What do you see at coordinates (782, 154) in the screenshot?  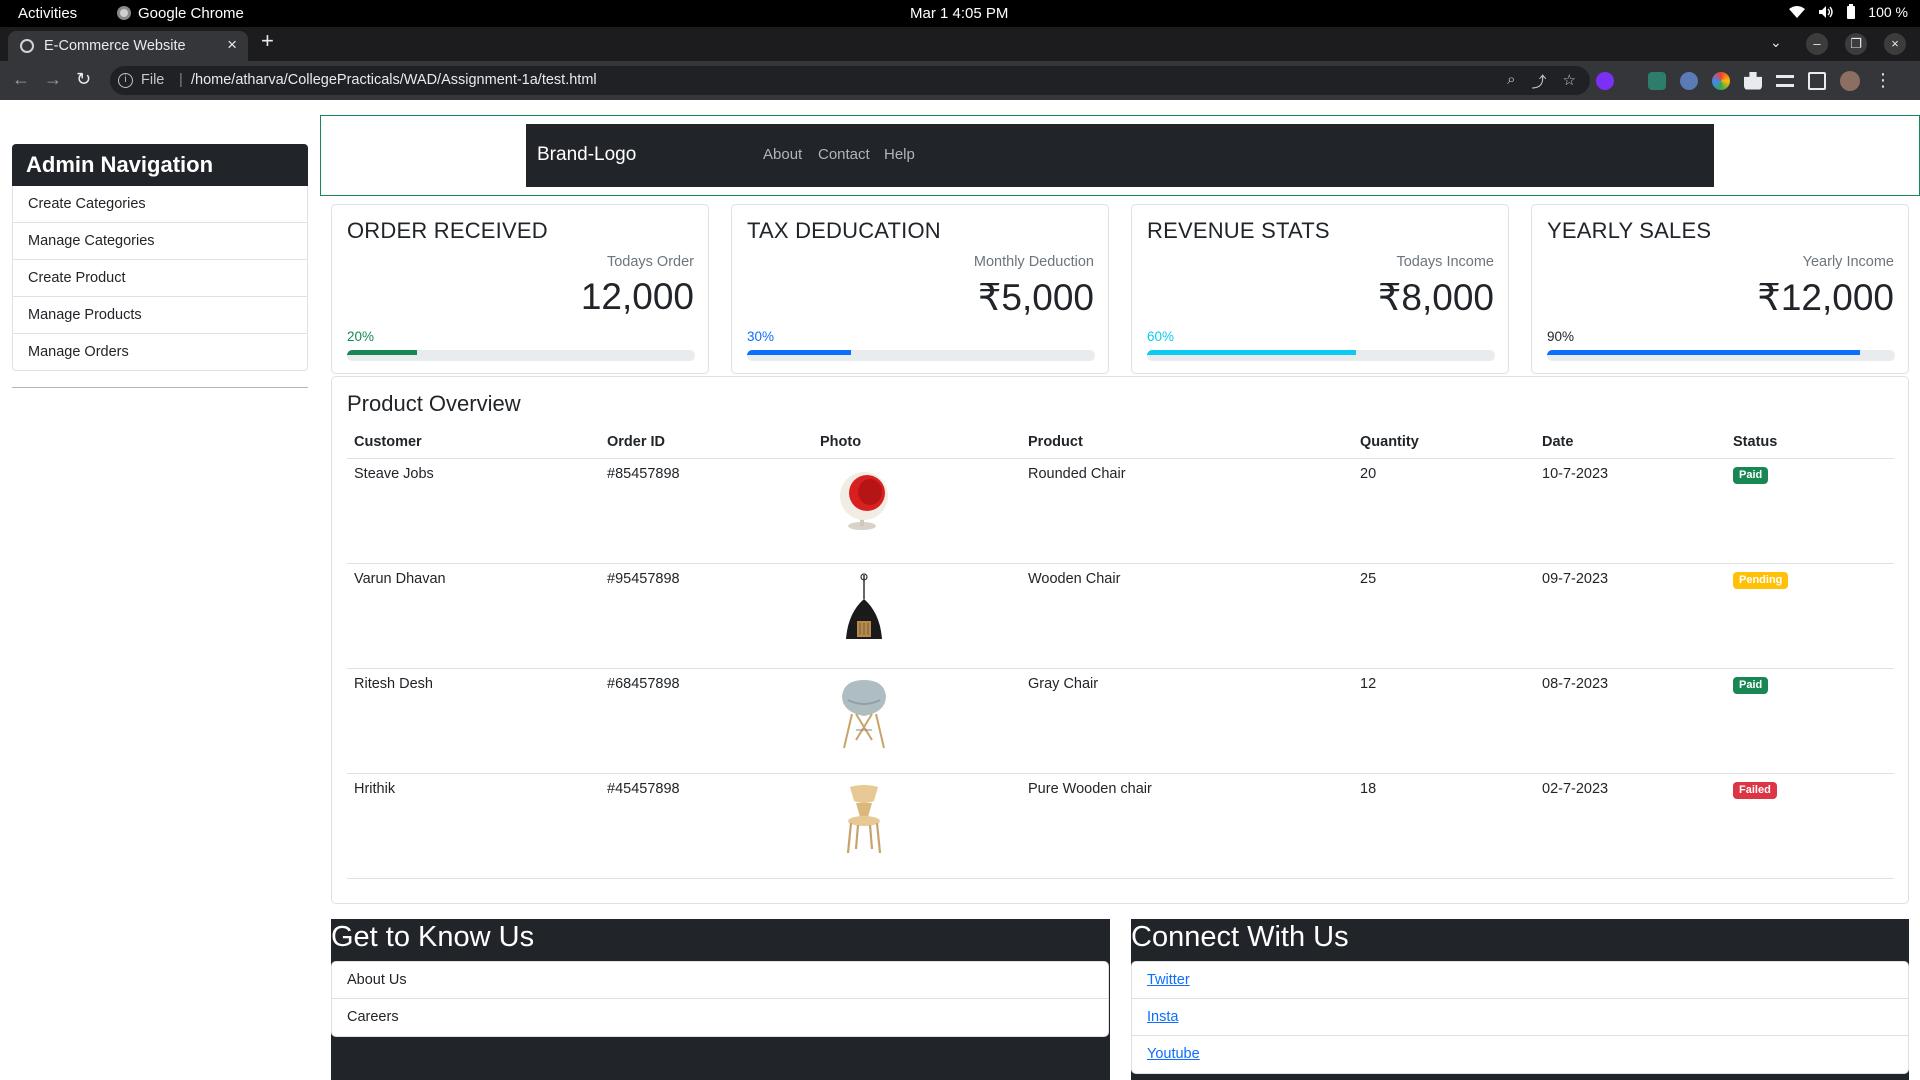 I see `nav-link-about: About` at bounding box center [782, 154].